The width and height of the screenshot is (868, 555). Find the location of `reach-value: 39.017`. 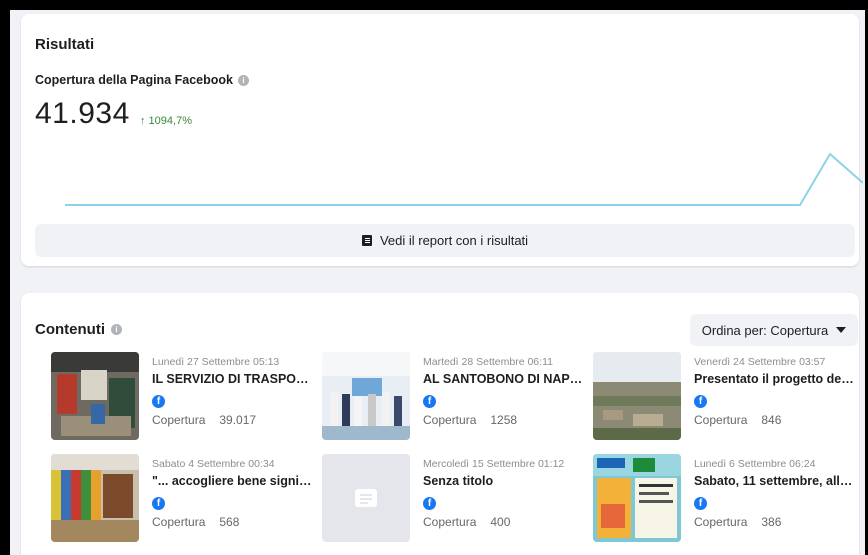

reach-value: 39.017 is located at coordinates (238, 420).